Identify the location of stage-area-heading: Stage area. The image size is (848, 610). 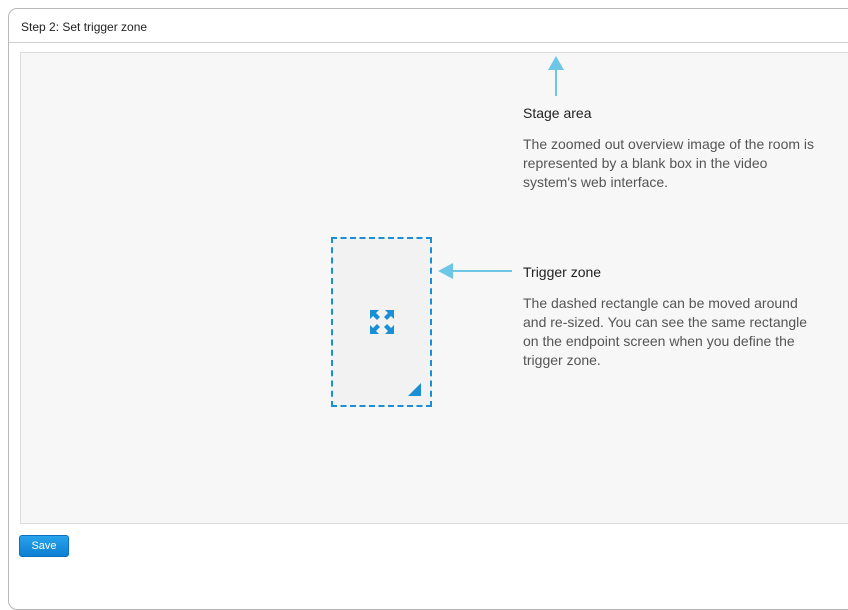
(557, 113).